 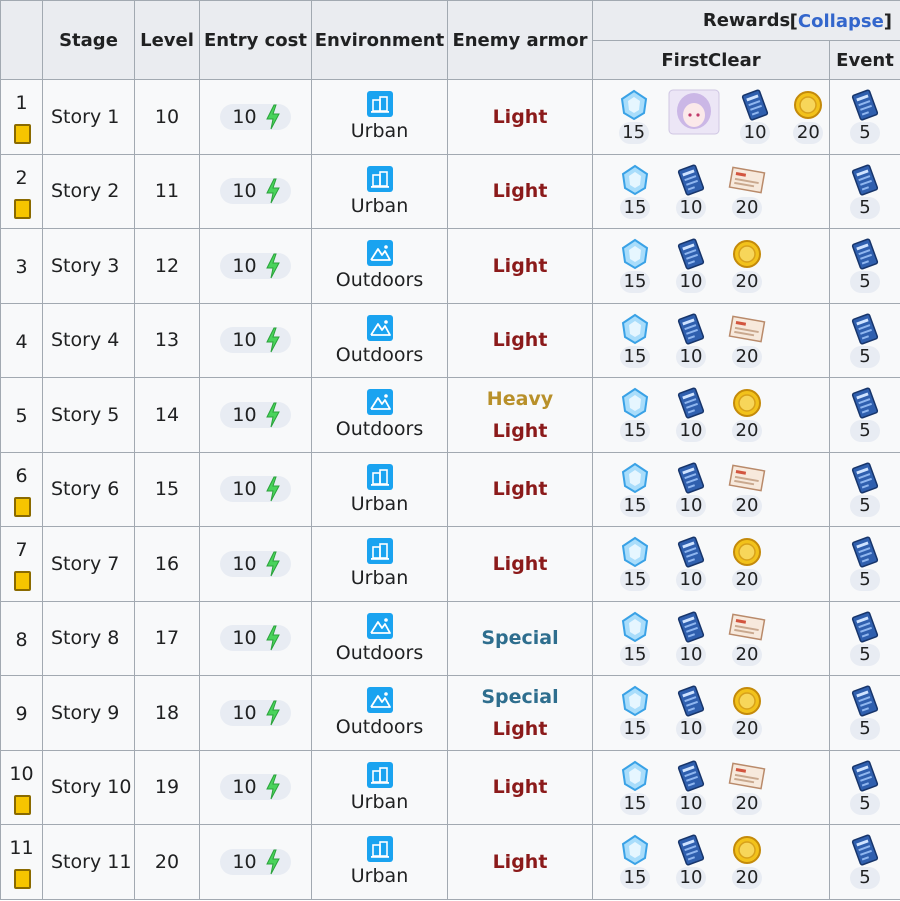 What do you see at coordinates (694, 112) in the screenshot?
I see `reward-item` at bounding box center [694, 112].